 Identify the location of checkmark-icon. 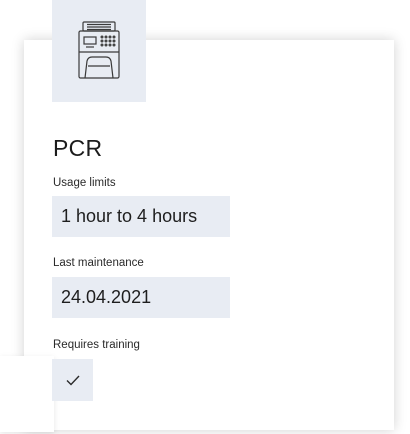
(73, 380).